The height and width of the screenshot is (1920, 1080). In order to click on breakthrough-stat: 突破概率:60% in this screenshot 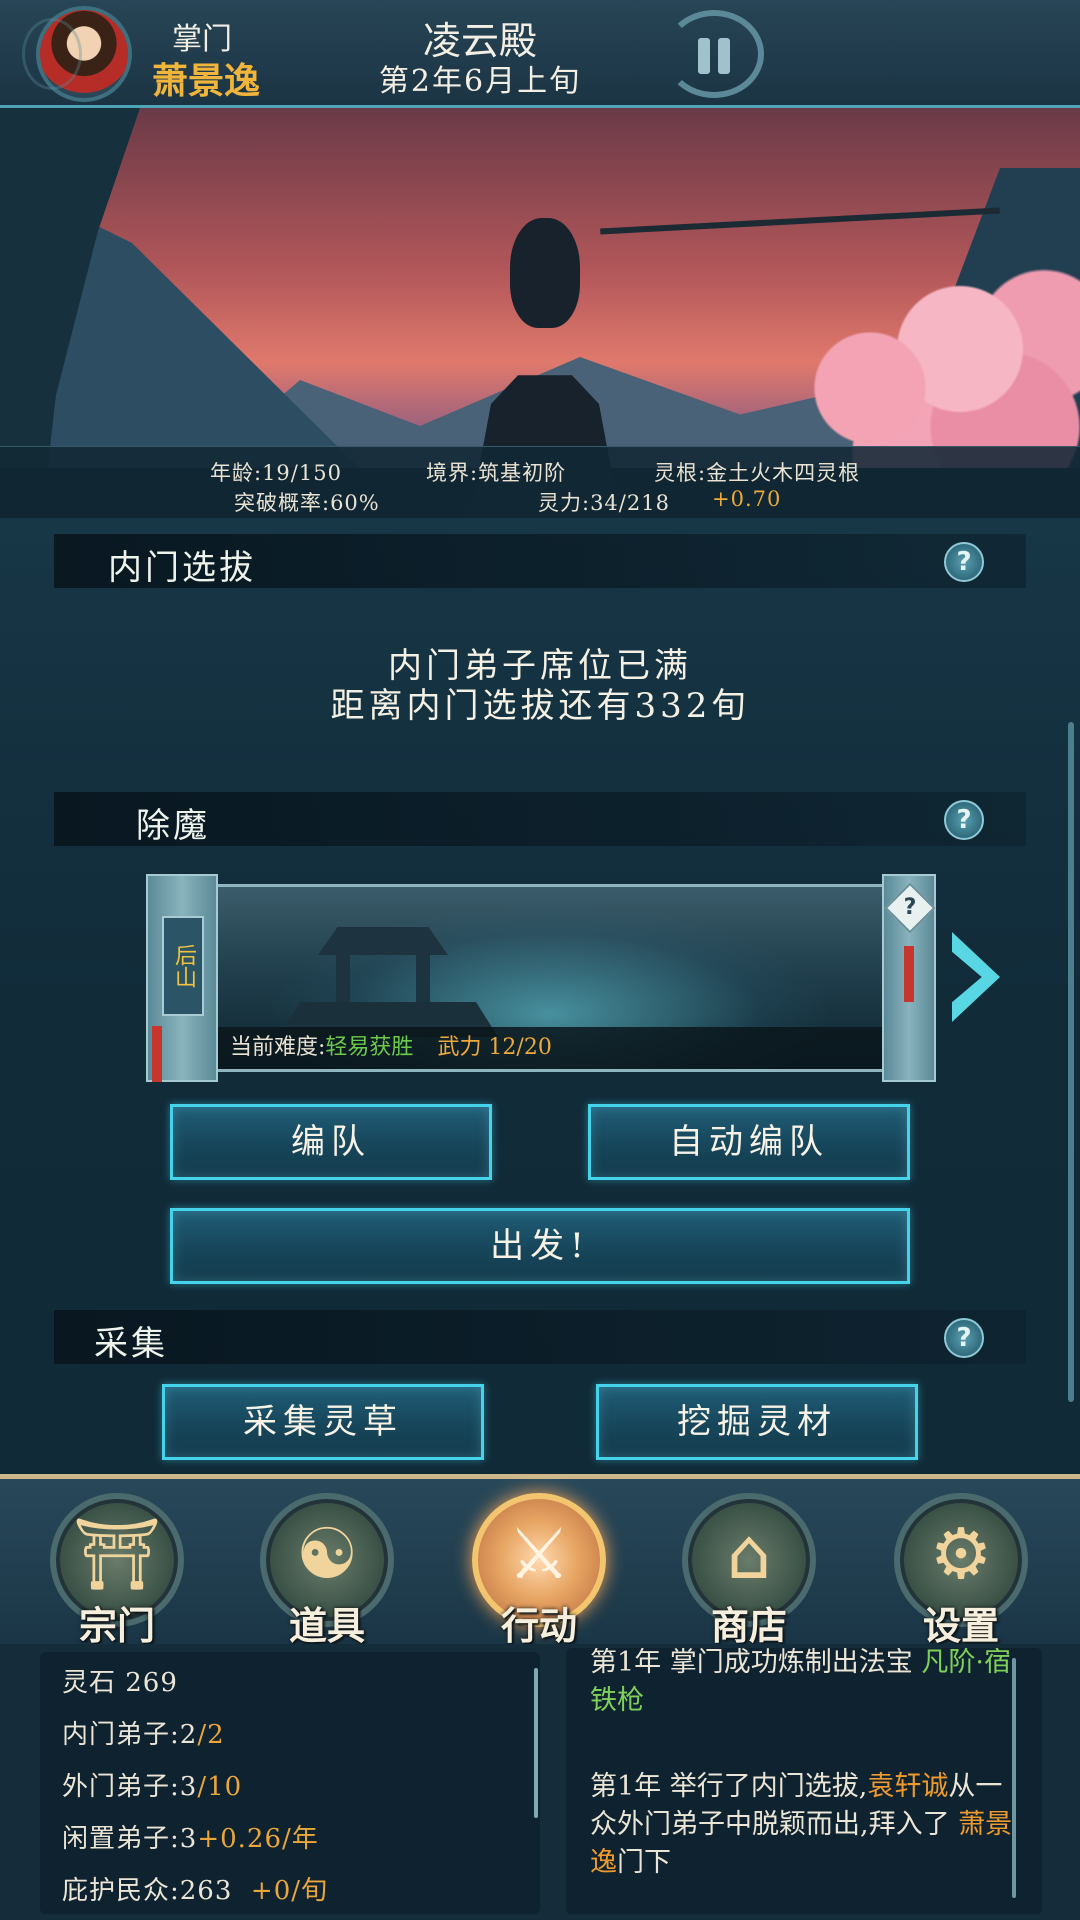, I will do `click(307, 503)`.